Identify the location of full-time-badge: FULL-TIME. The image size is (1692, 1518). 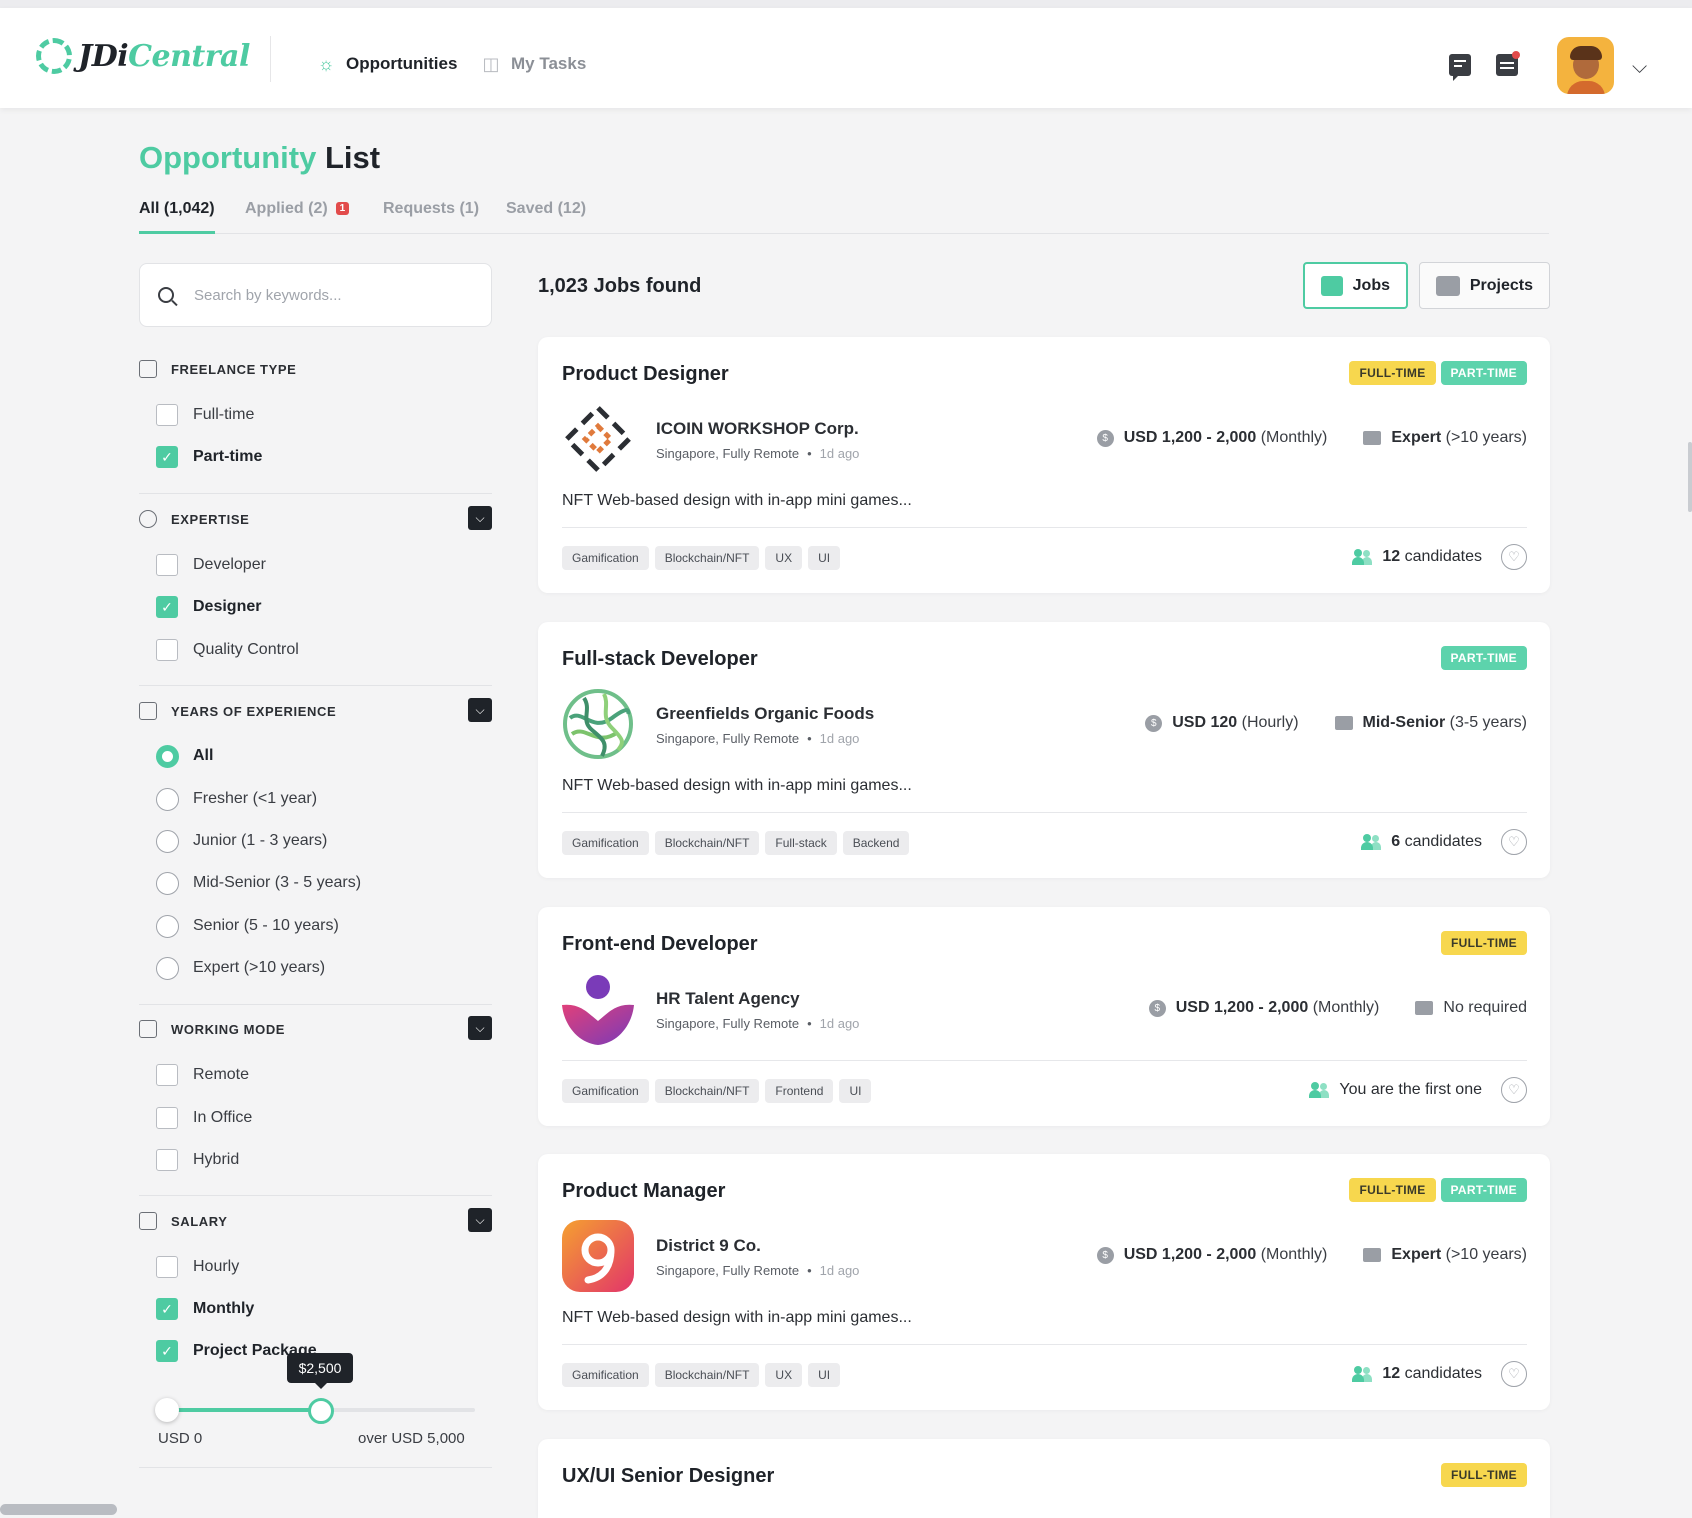
(1392, 1190).